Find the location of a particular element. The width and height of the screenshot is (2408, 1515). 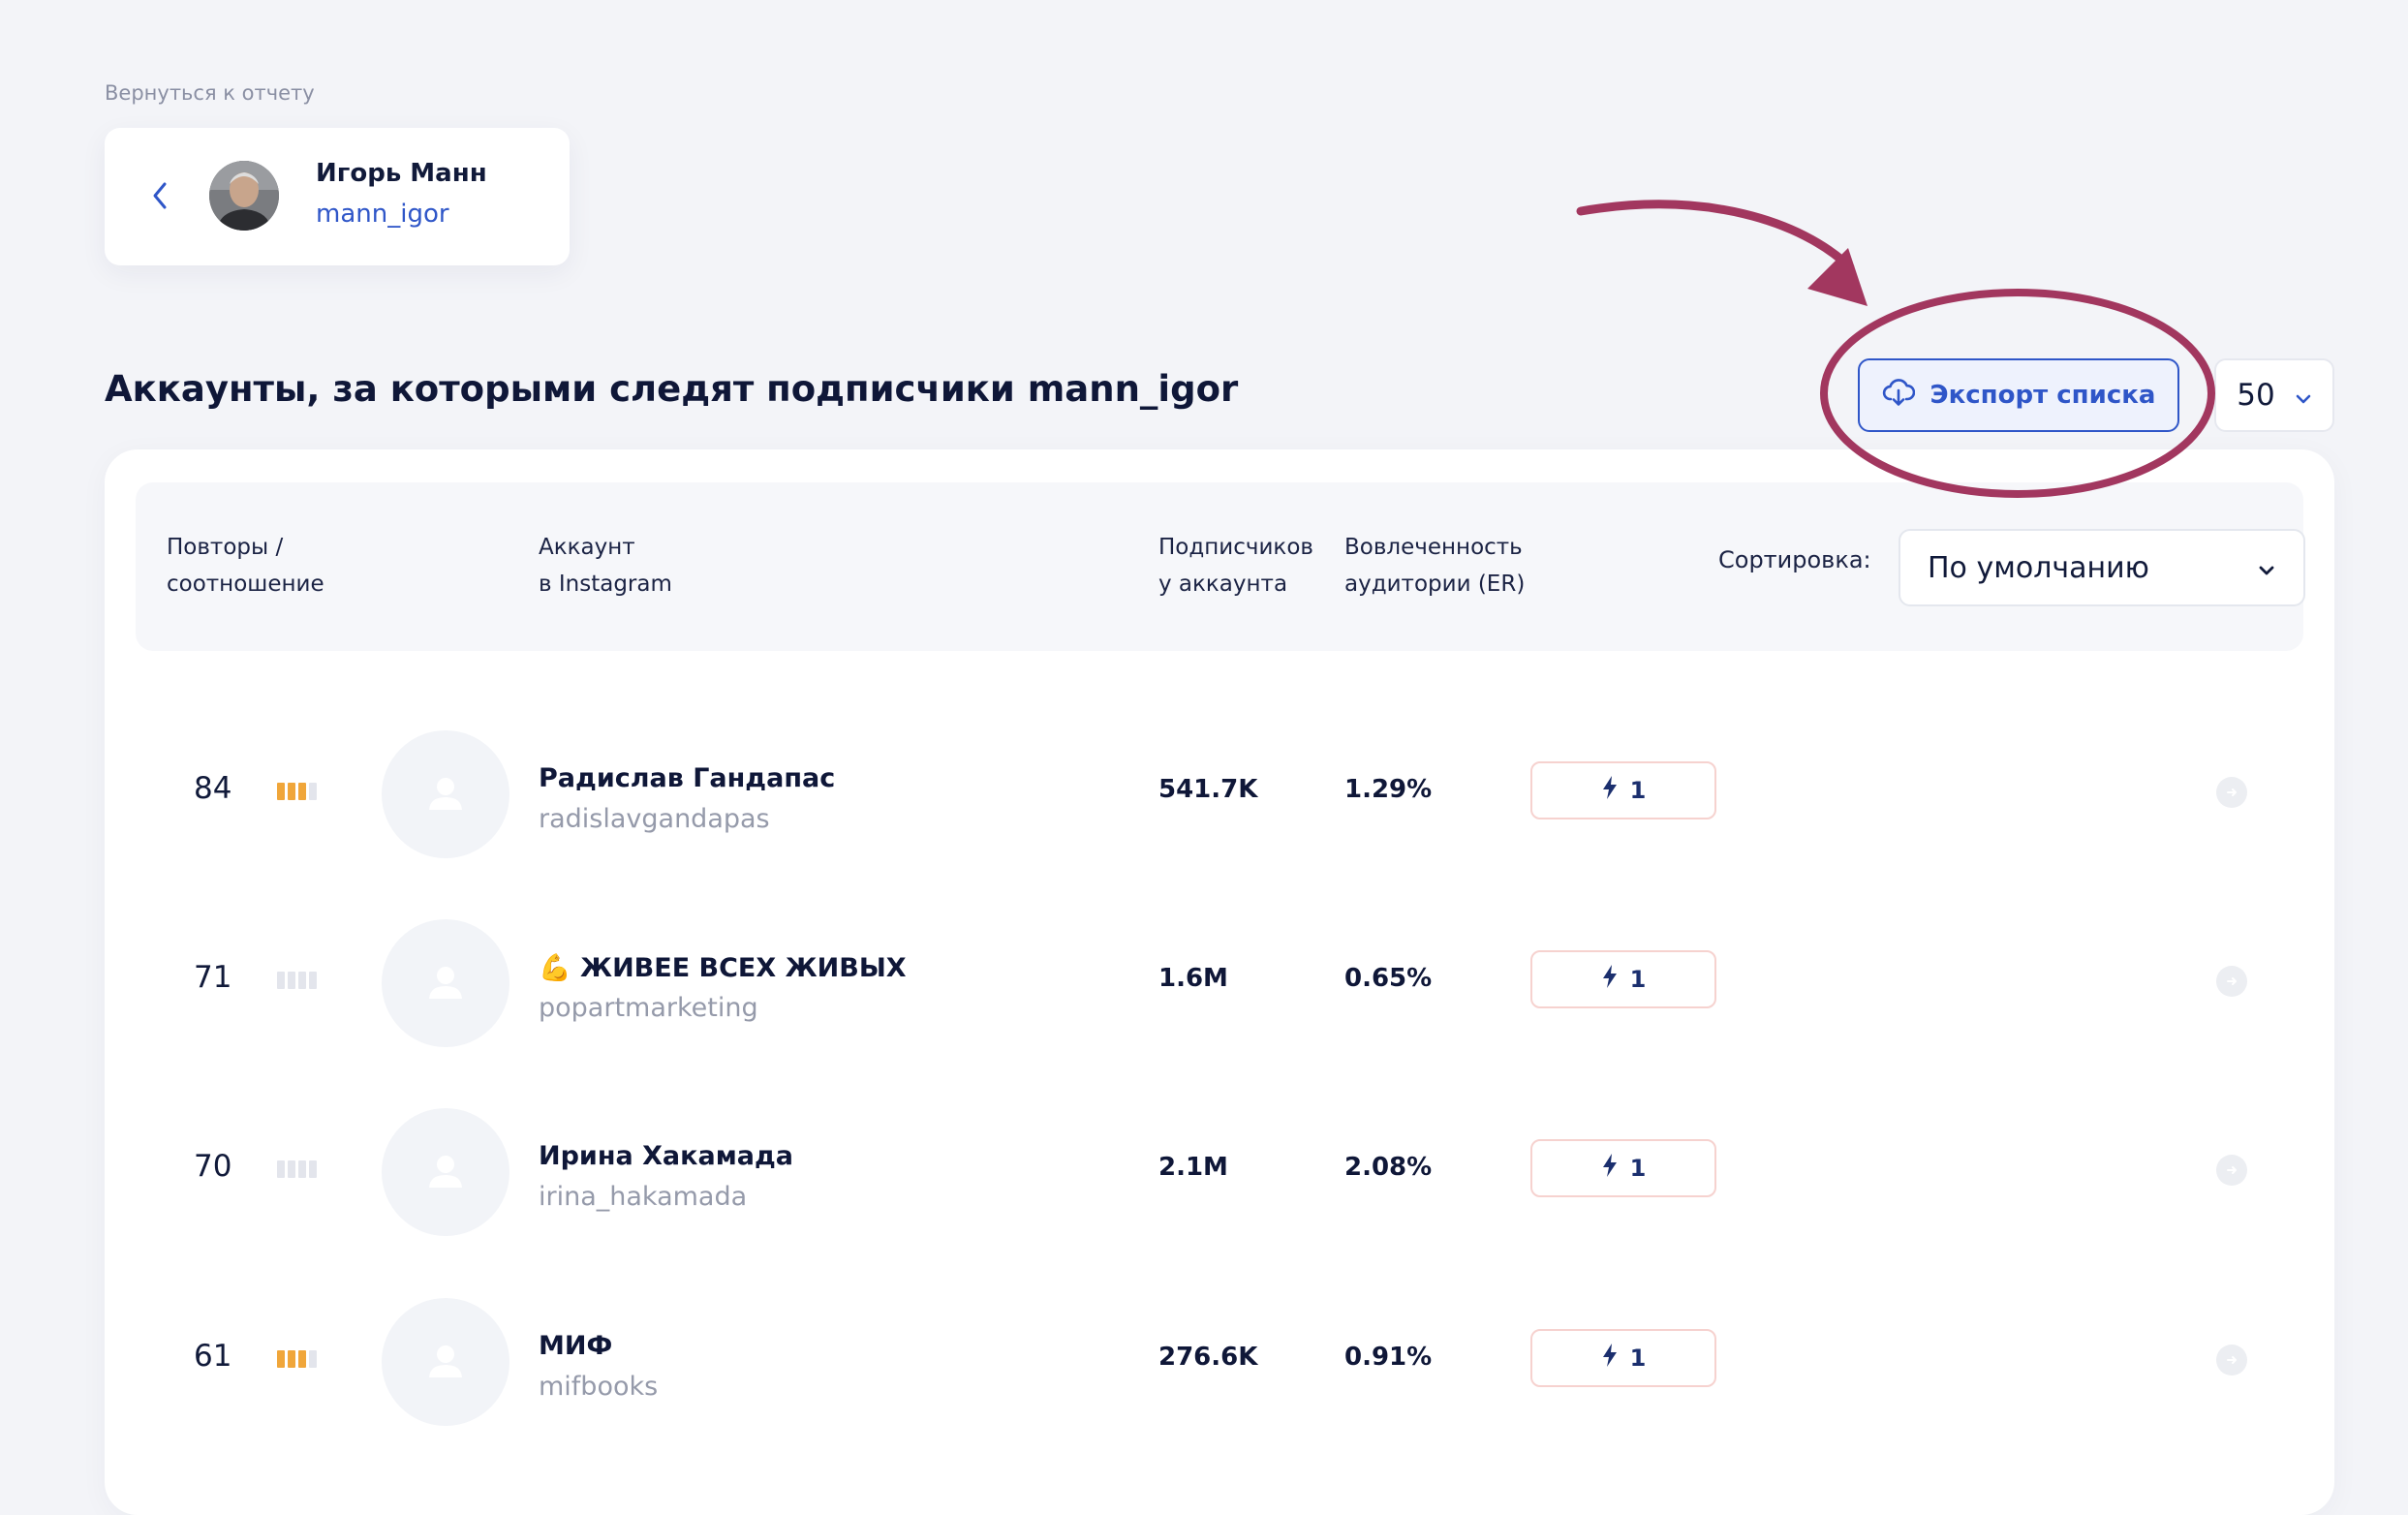

followers-count: 1.6M is located at coordinates (1193, 979).